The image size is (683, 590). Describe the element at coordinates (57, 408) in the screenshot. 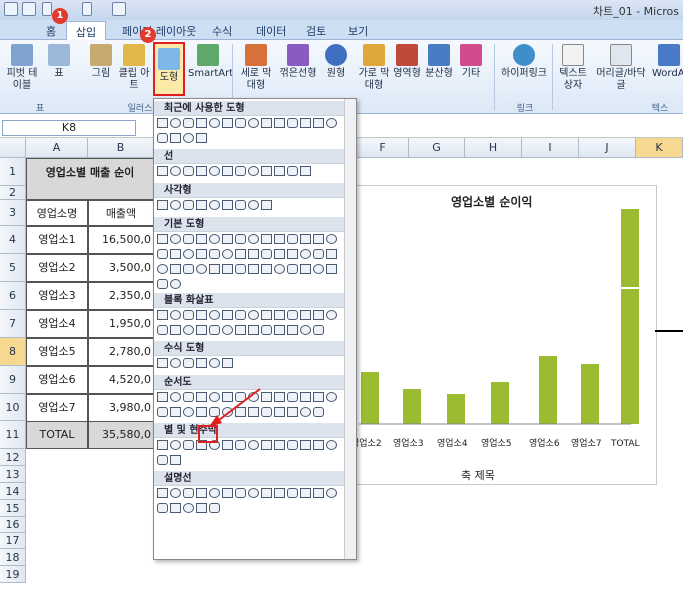

I see `sheet-cell-name: 영업소7` at that location.